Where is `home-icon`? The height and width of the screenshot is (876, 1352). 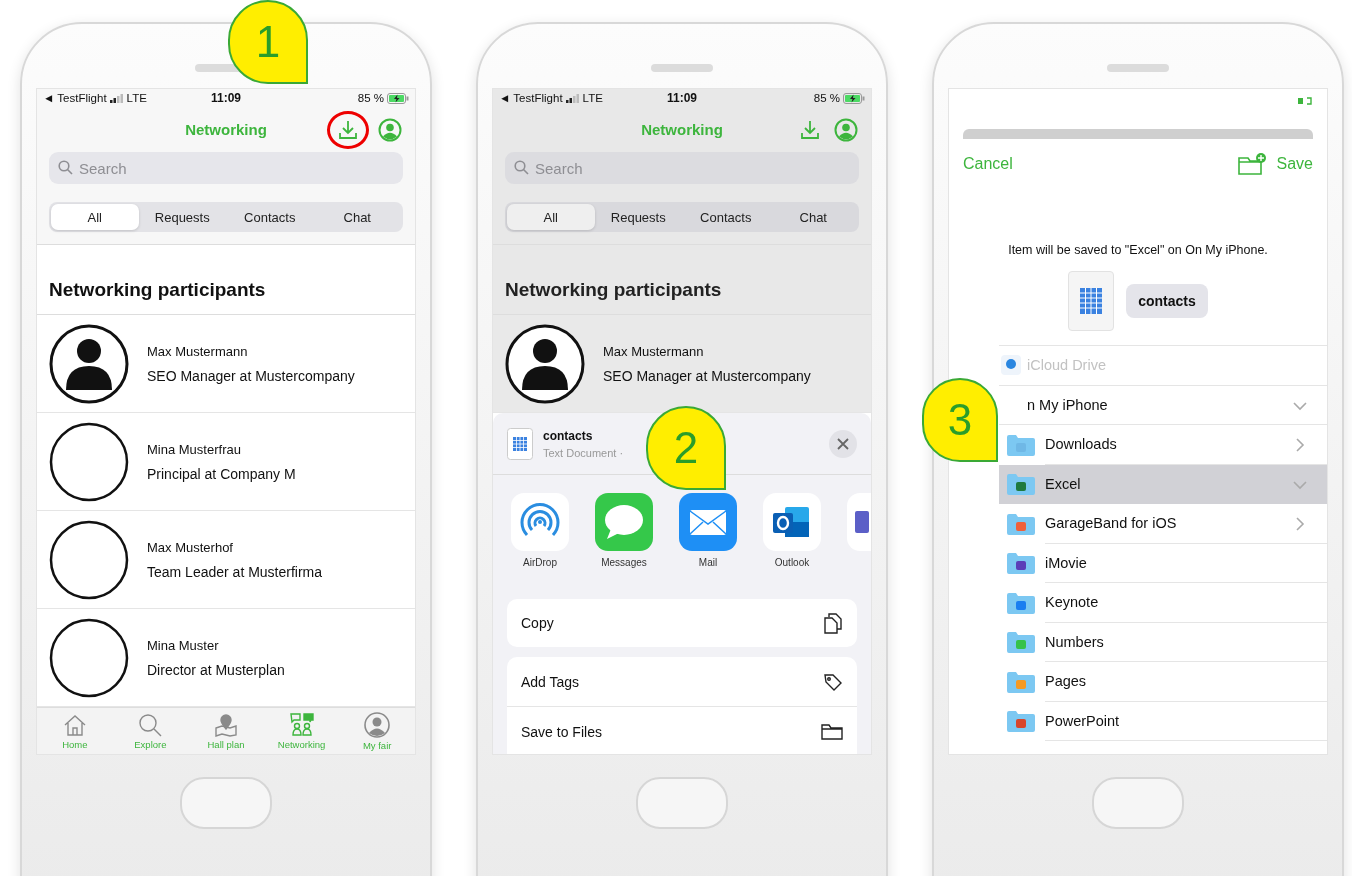 home-icon is located at coordinates (74, 724).